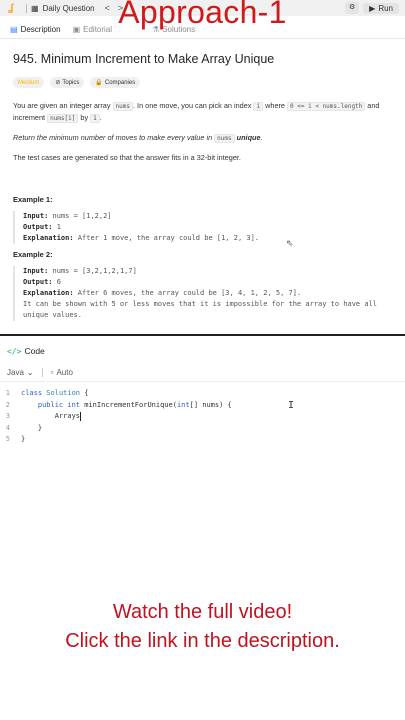 This screenshot has width=405, height=720. I want to click on editor-toolbar: Java ⌄ ▫ Auto, so click(202, 373).